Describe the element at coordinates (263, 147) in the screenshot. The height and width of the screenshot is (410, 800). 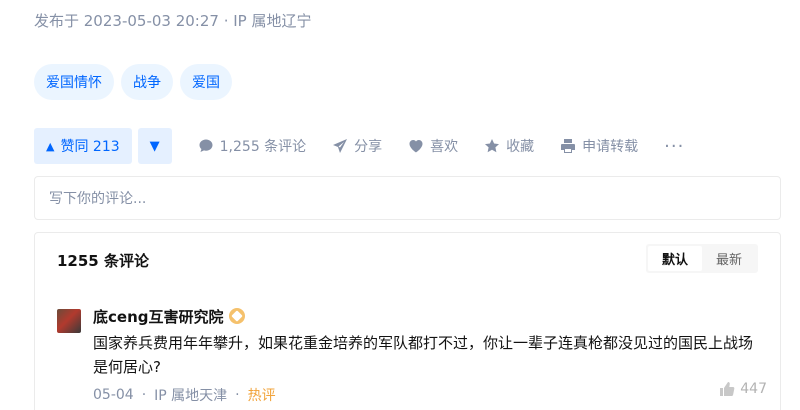
I see `comments-label: 1,255 条评论` at that location.